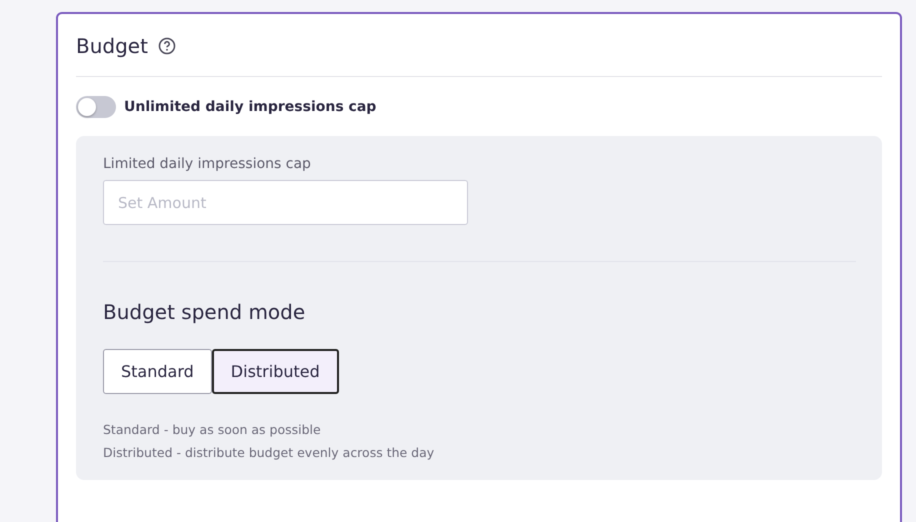 The width and height of the screenshot is (916, 522). What do you see at coordinates (157, 371) in the screenshot?
I see `mode-option: Standard` at bounding box center [157, 371].